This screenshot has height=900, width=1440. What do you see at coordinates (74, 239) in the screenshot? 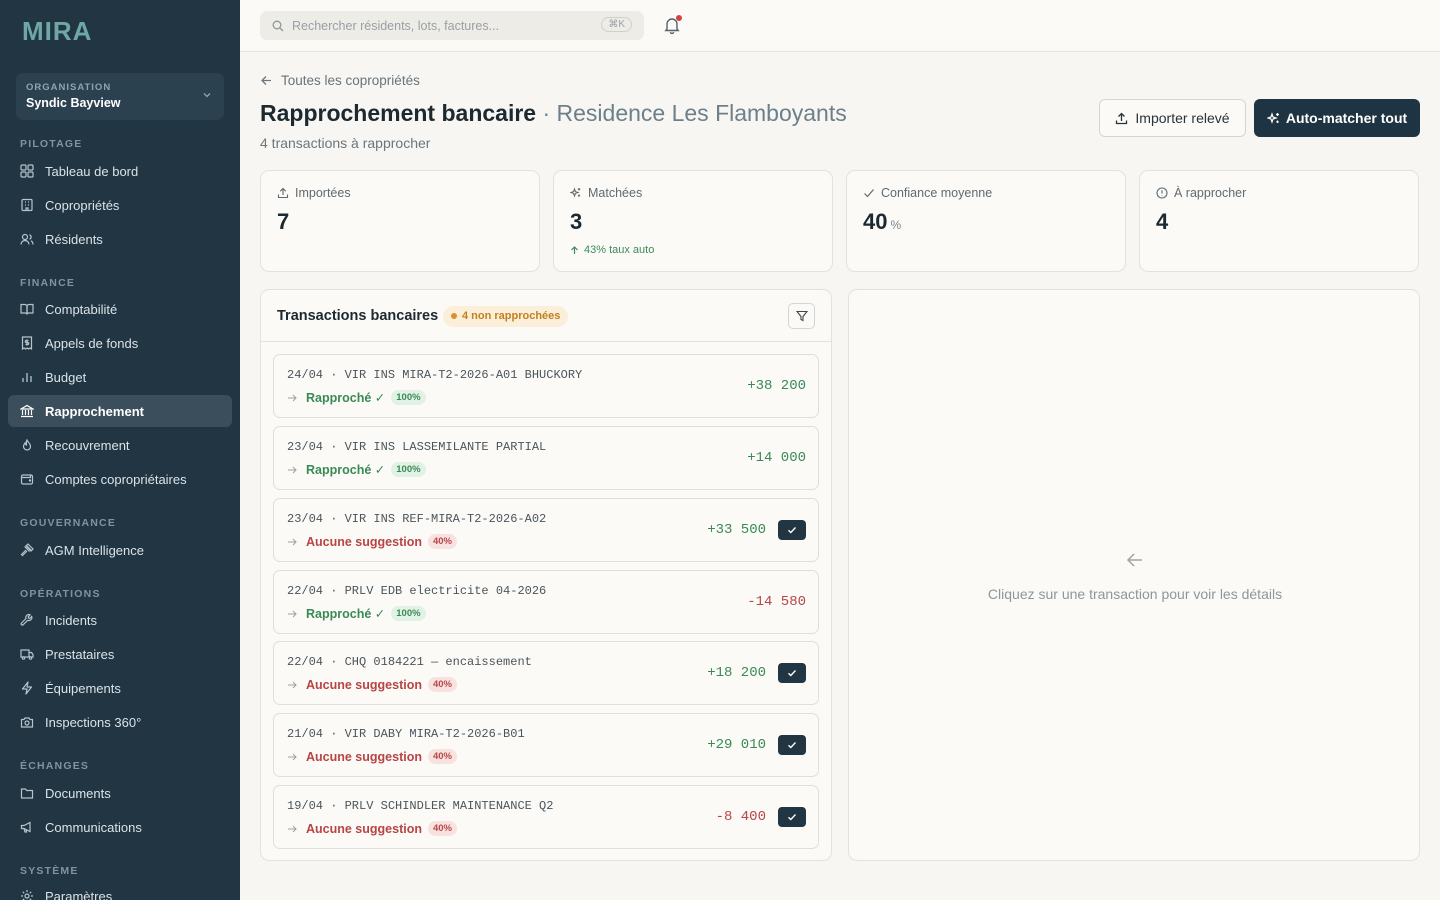
I see `sidebar-item-label: Résidents` at bounding box center [74, 239].